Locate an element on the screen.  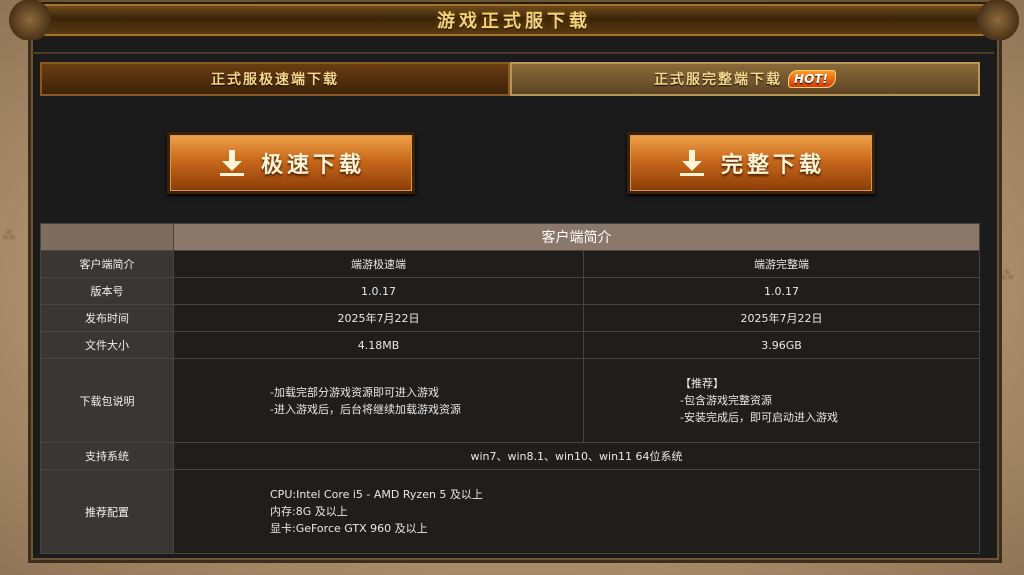
tab-label: 正式服完整端下载 is located at coordinates (718, 80).